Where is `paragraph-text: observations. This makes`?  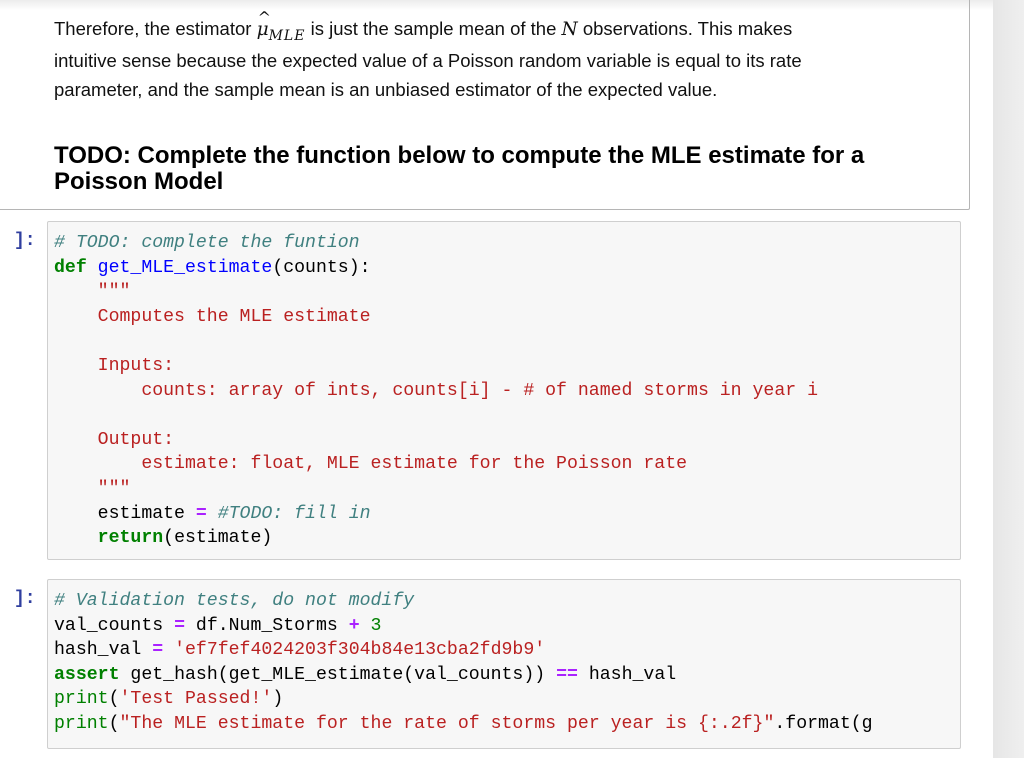
paragraph-text: observations. This makes is located at coordinates (685, 28).